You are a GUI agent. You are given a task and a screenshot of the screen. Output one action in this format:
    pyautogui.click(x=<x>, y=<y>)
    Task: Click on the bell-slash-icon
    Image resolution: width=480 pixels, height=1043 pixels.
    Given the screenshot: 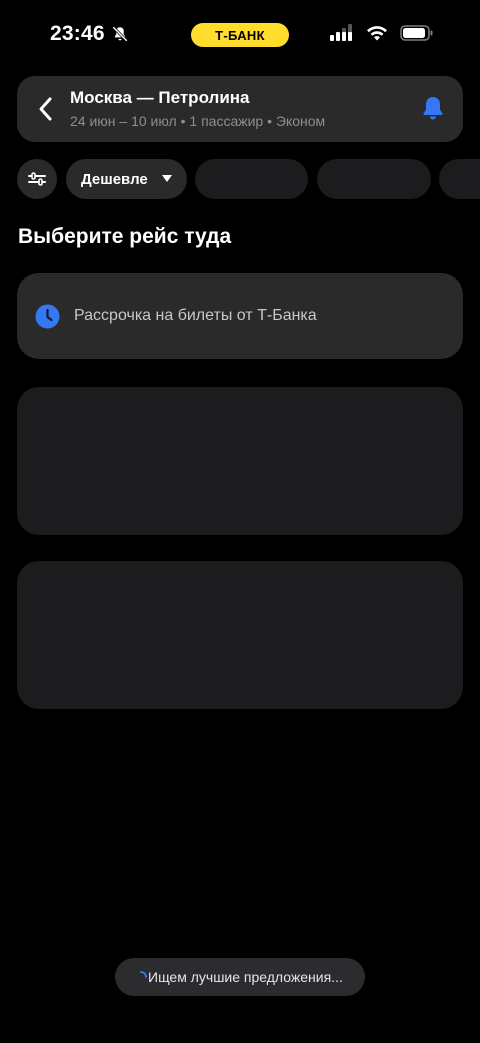 What is the action you would take?
    pyautogui.click(x=119, y=34)
    